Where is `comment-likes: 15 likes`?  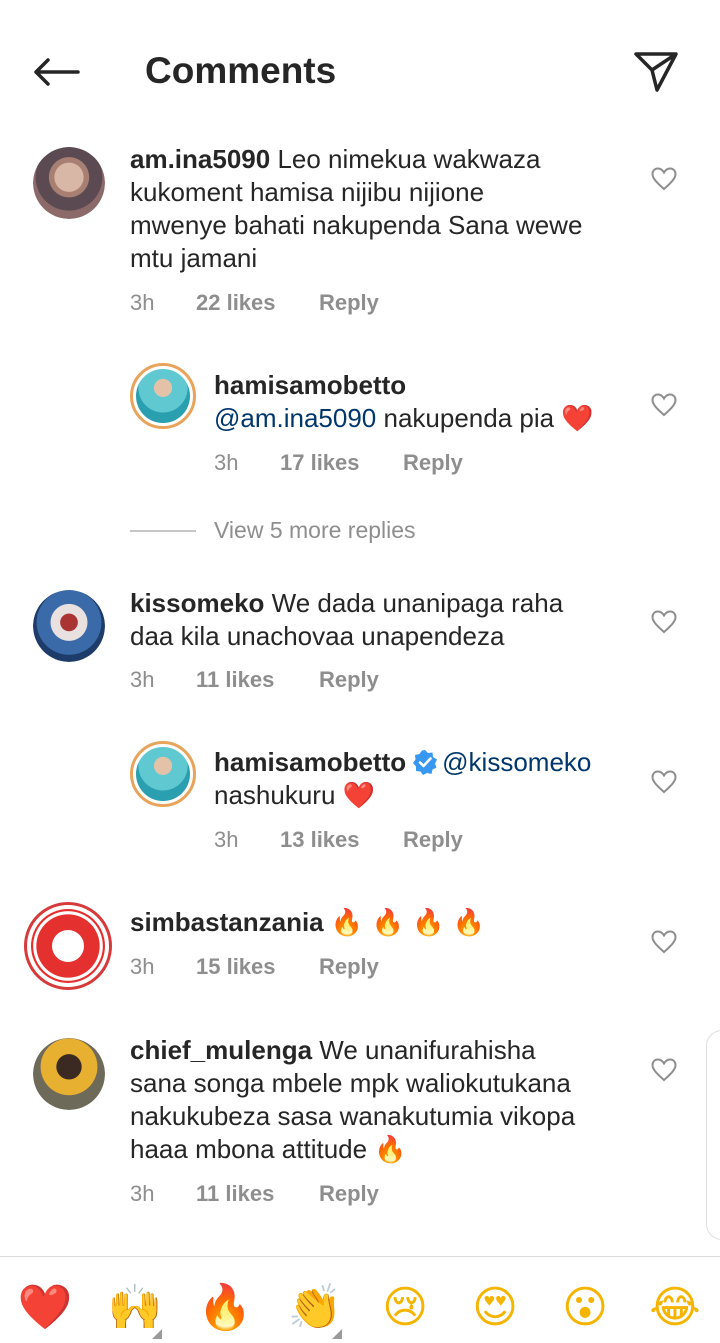 comment-likes: 15 likes is located at coordinates (257, 967).